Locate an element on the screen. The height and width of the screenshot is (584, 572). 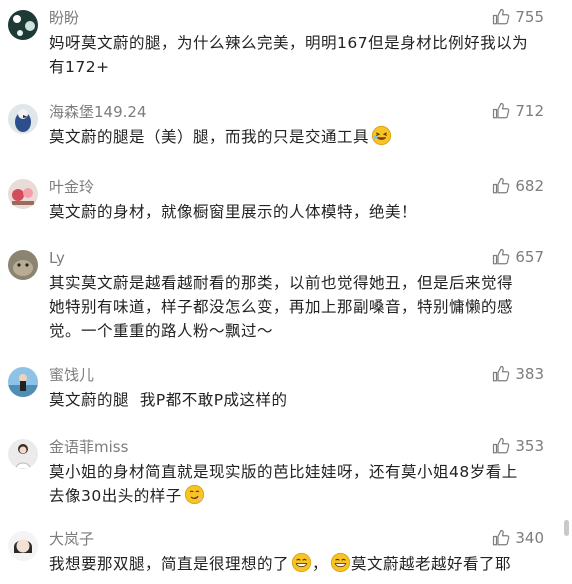
comment-line: 有172+ is located at coordinates (79, 67).